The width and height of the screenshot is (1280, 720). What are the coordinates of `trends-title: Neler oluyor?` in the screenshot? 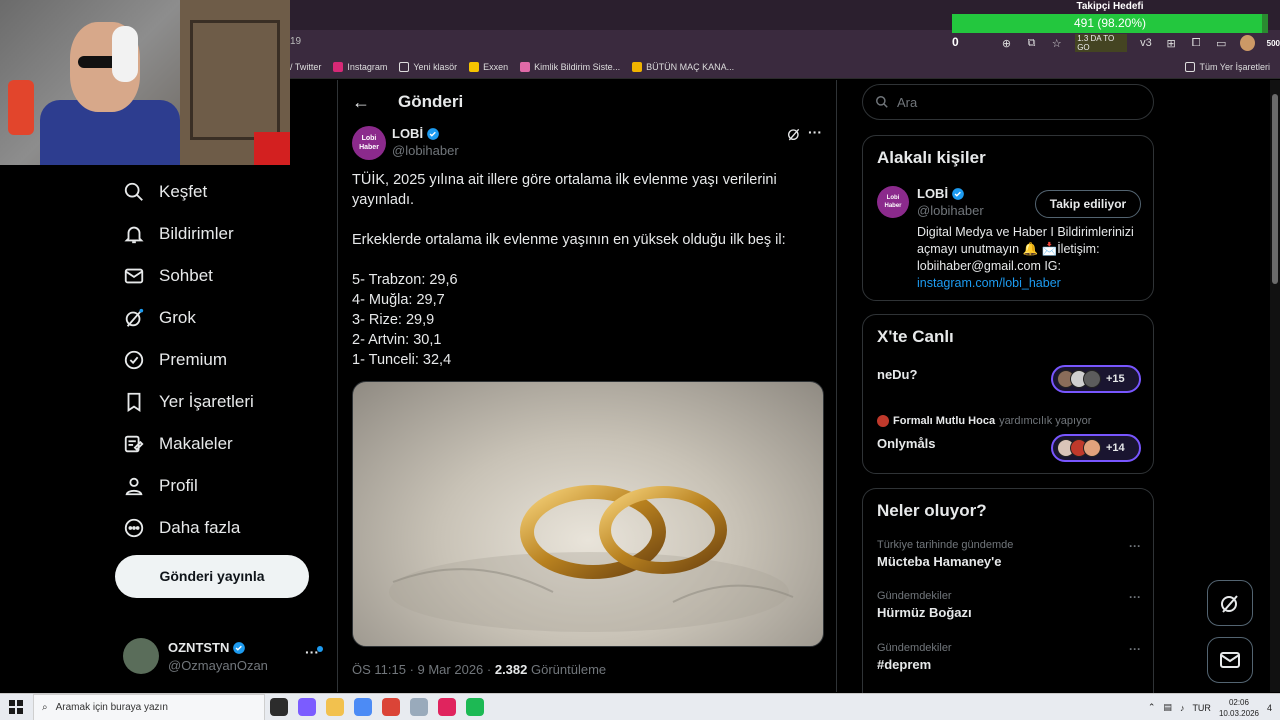 It's located at (932, 510).